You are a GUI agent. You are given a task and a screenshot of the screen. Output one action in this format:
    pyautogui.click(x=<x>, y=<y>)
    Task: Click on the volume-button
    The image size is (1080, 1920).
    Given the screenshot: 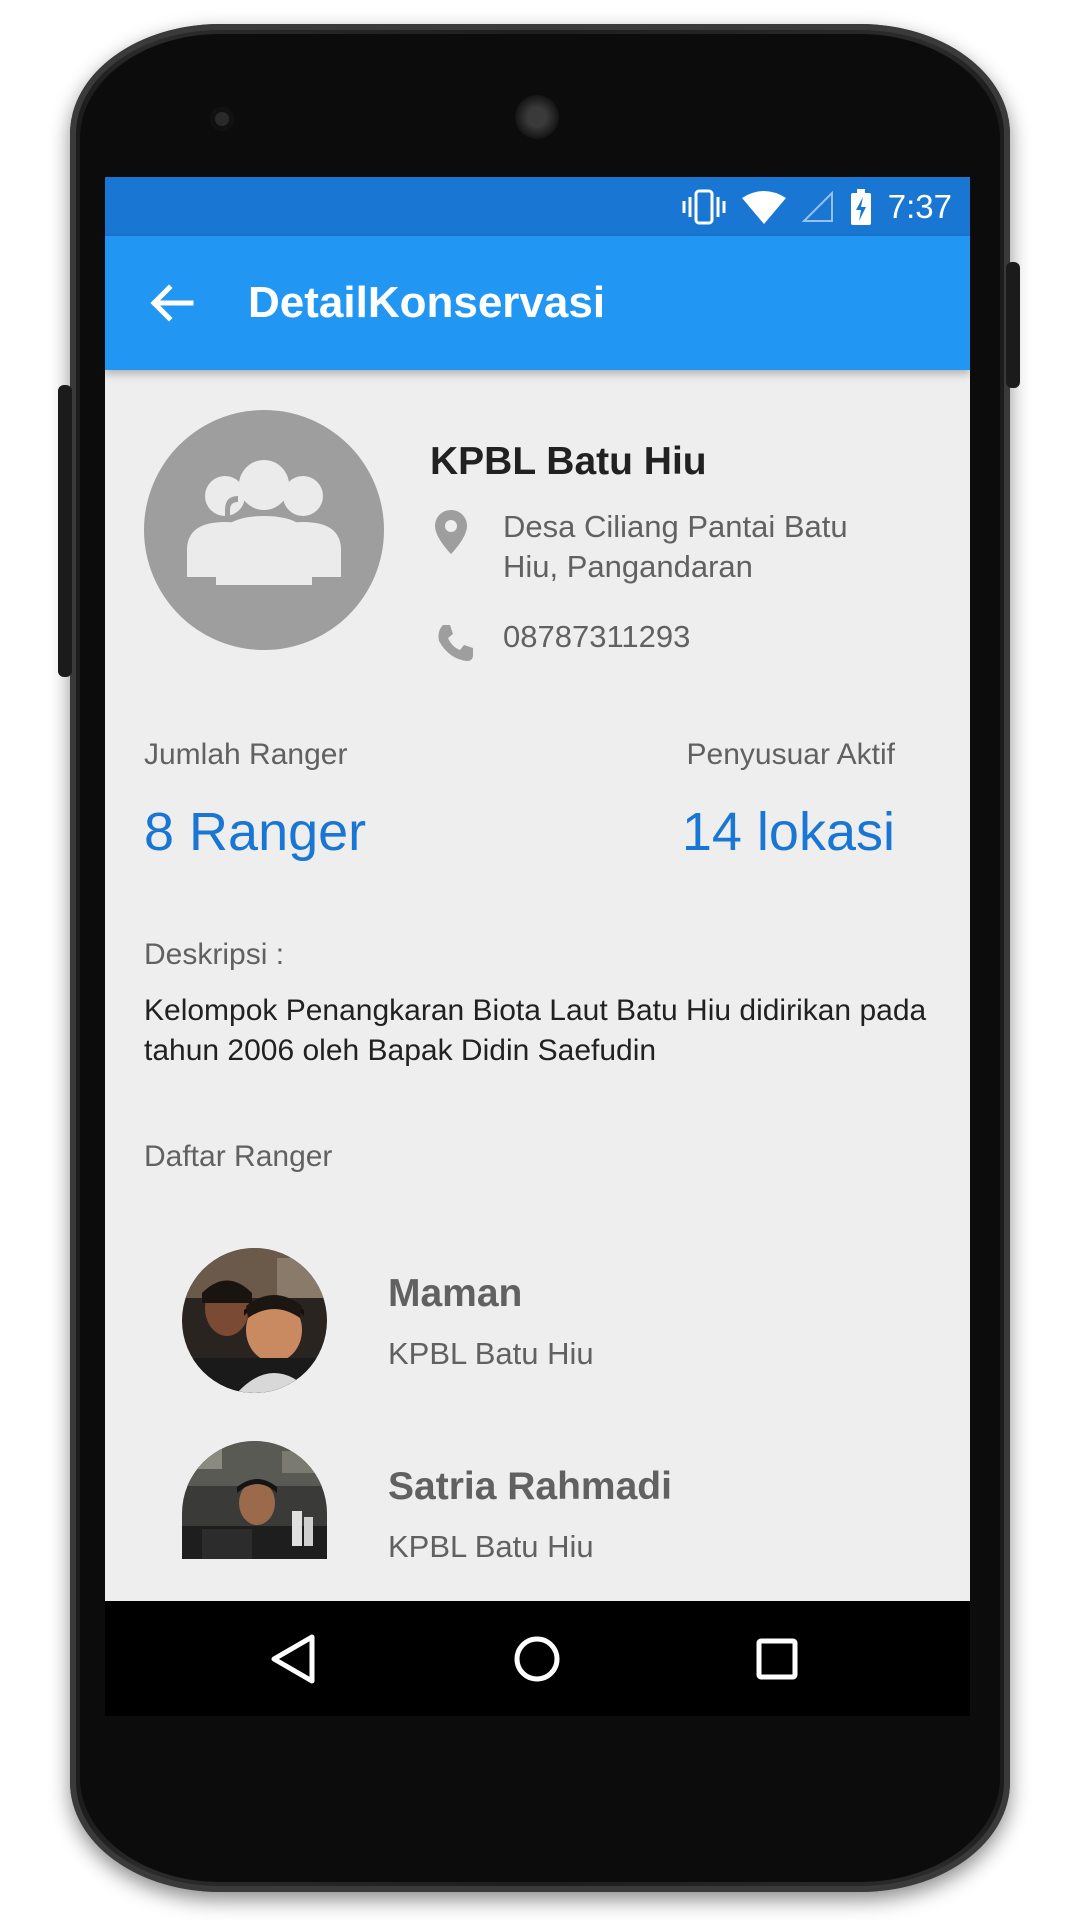 What is the action you would take?
    pyautogui.click(x=1013, y=325)
    